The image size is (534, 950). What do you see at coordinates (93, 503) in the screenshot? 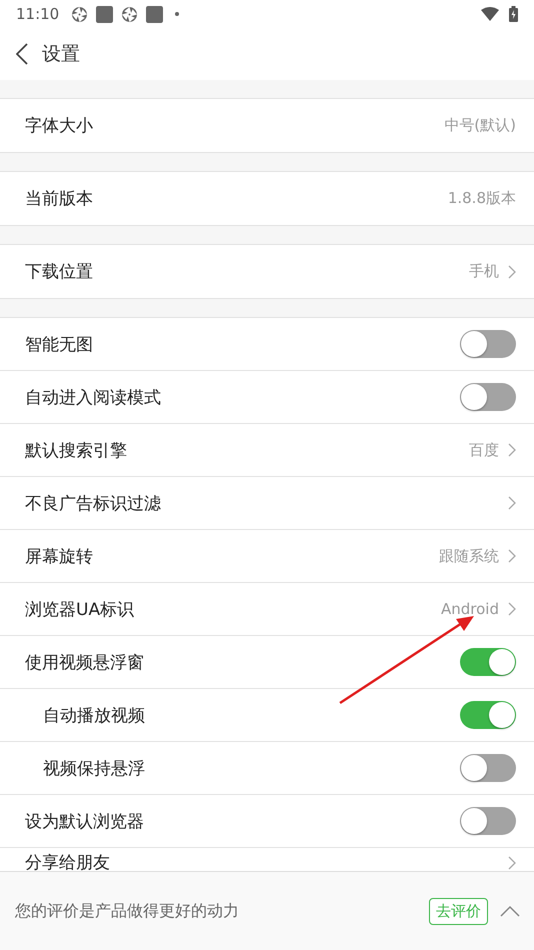
I see `setting-label: 不良广告标识过滤` at bounding box center [93, 503].